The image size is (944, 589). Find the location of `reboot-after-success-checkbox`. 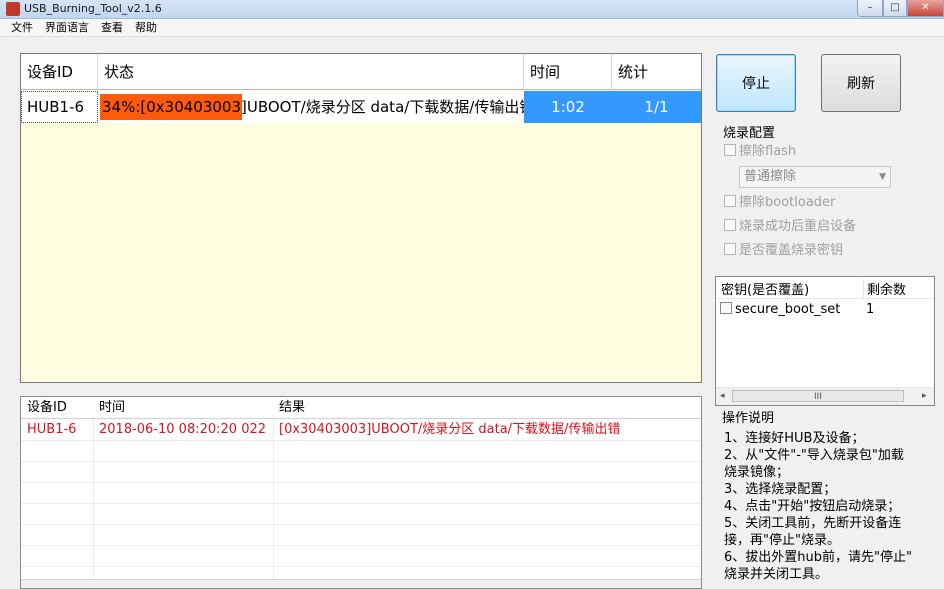

reboot-after-success-checkbox is located at coordinates (730, 225).